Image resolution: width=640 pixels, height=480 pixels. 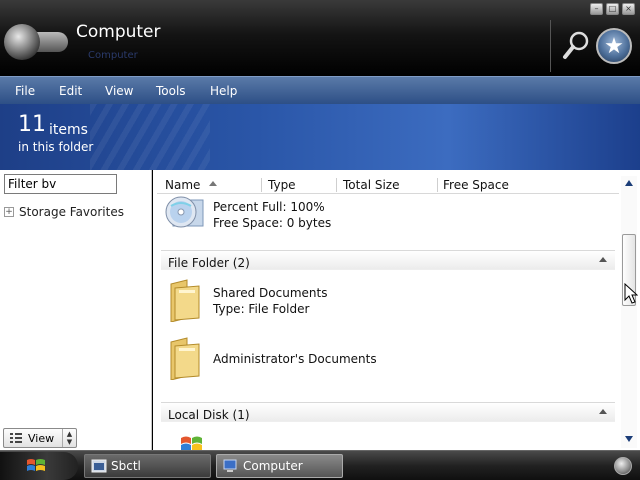 What do you see at coordinates (272, 223) in the screenshot?
I see `cd-free-space: Free Space: 0 bytes` at bounding box center [272, 223].